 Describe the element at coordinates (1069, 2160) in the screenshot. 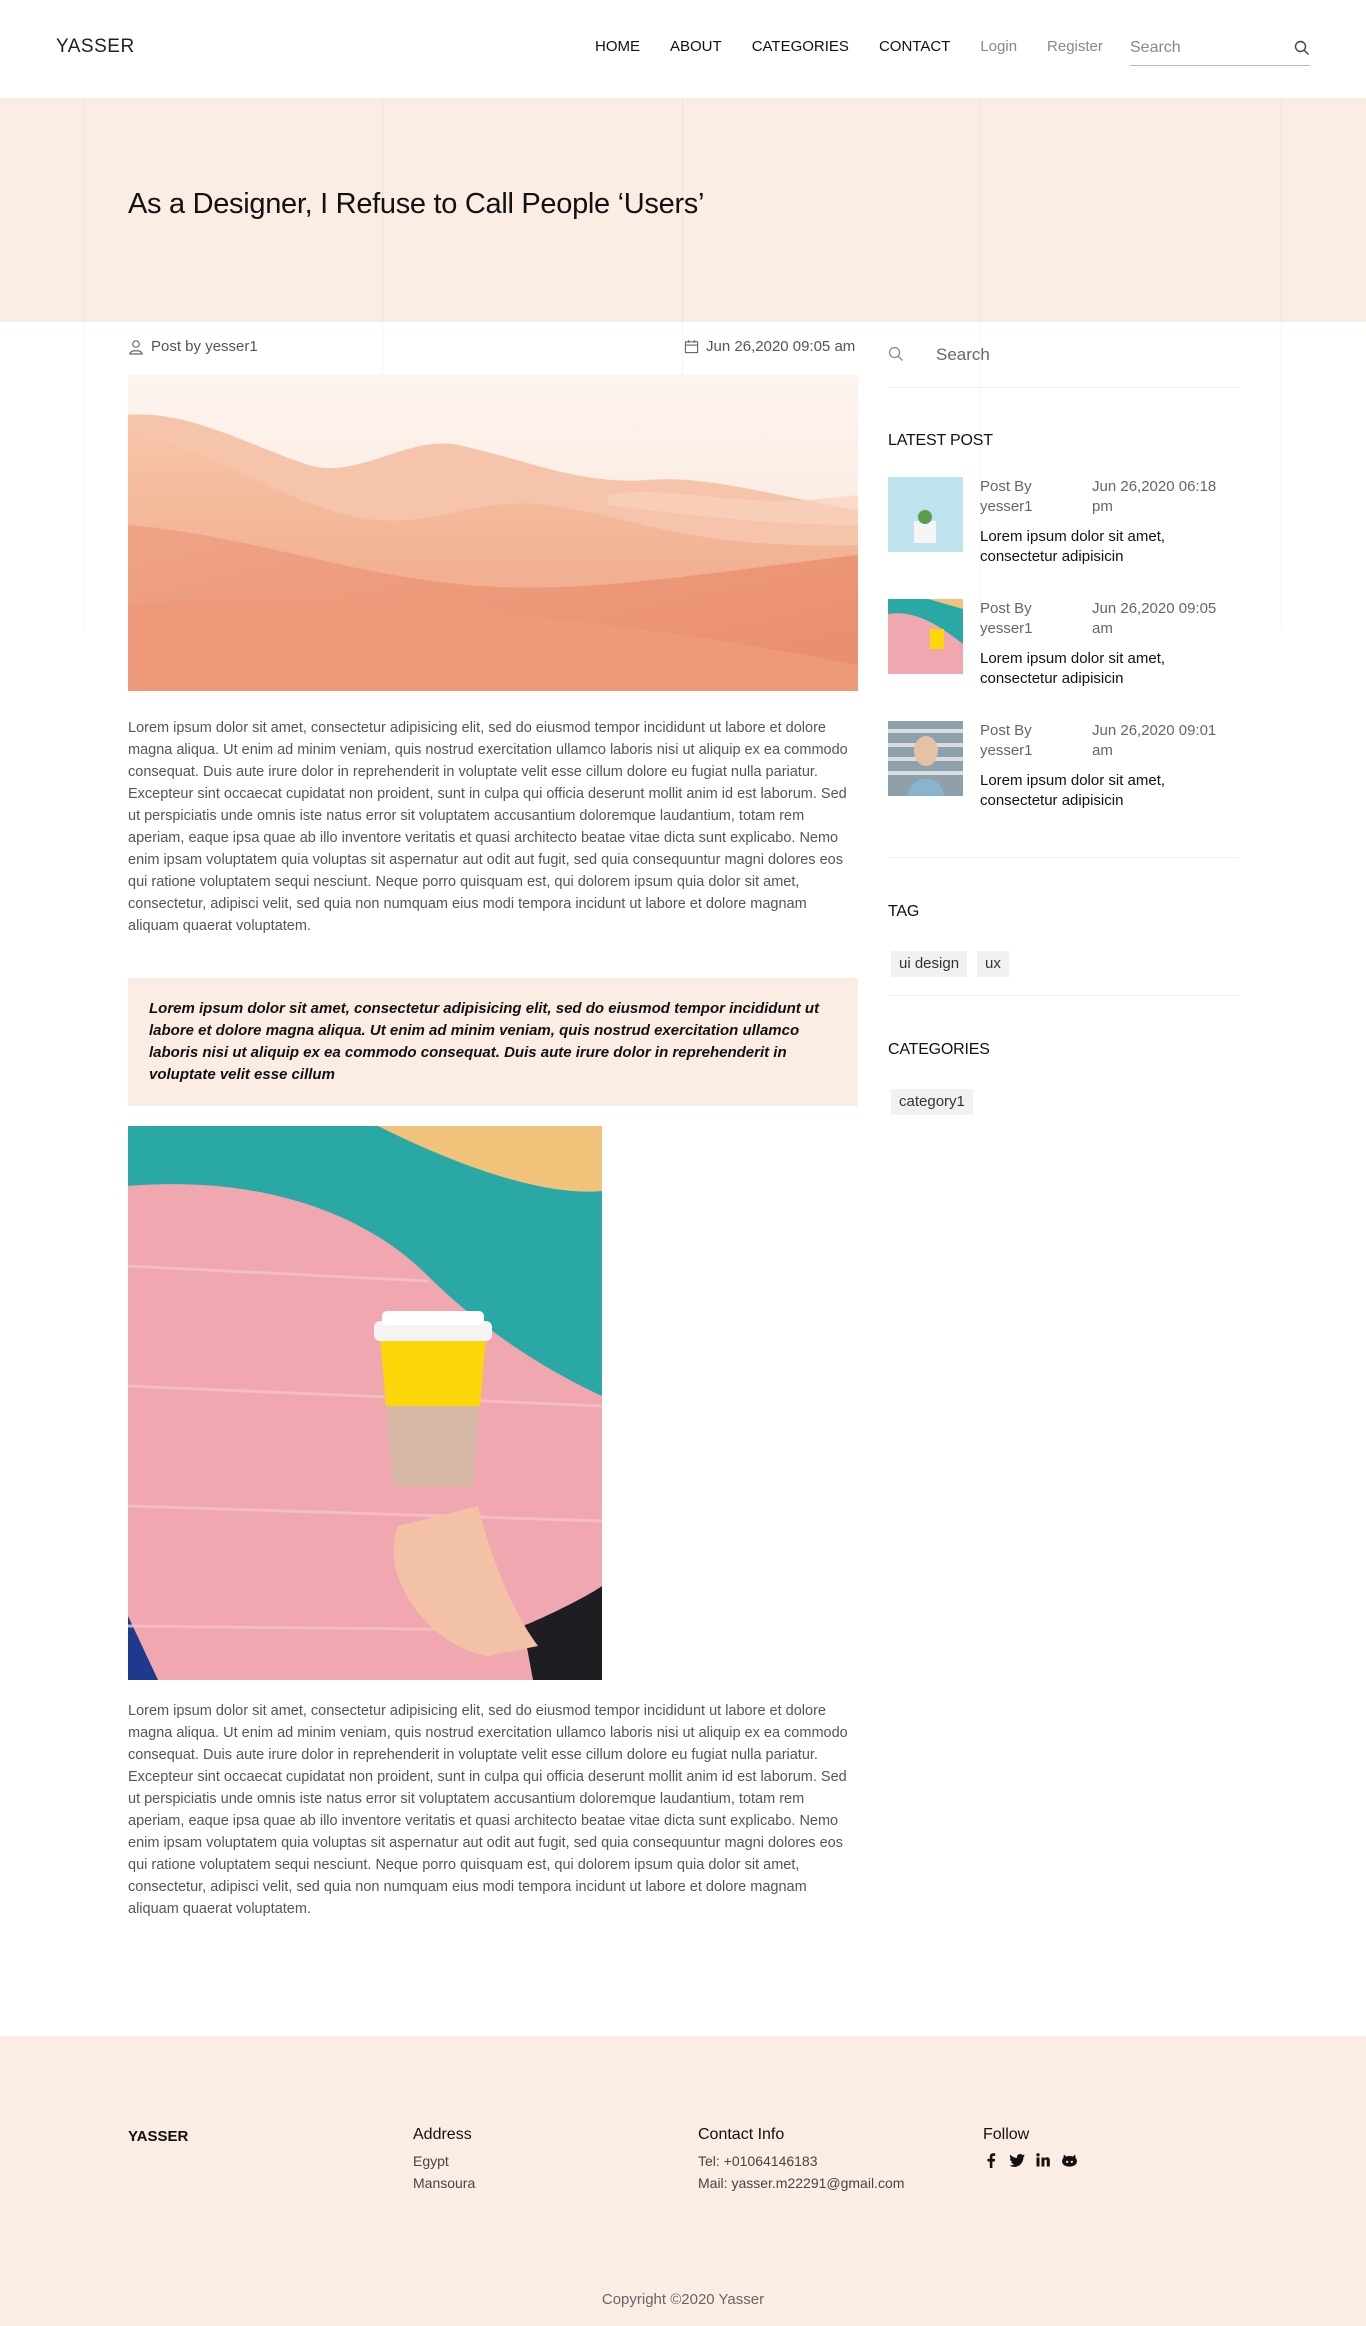

I see `github-icon` at that location.